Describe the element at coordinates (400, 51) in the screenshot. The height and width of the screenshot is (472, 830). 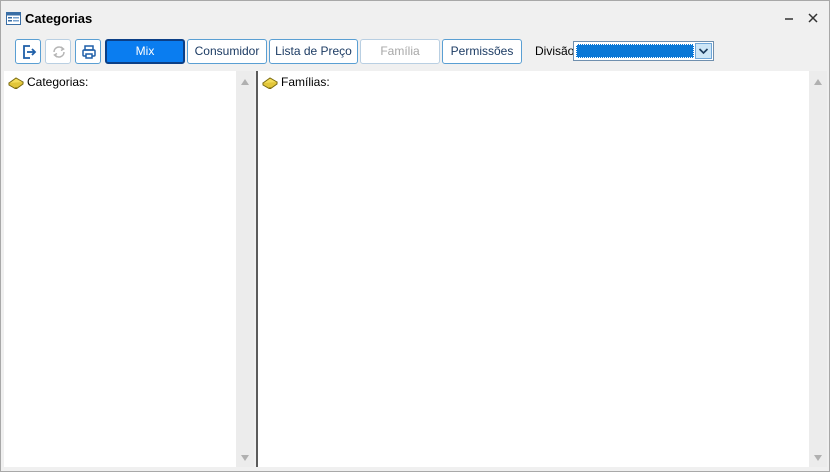
I see `familia-button: Família` at that location.